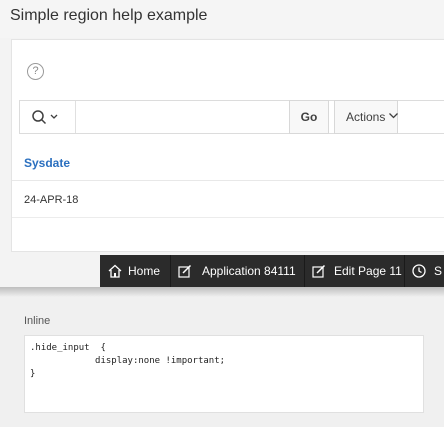  I want to click on developer-toolbar: Home Application 84111 Edit Page 11 S, so click(272, 271).